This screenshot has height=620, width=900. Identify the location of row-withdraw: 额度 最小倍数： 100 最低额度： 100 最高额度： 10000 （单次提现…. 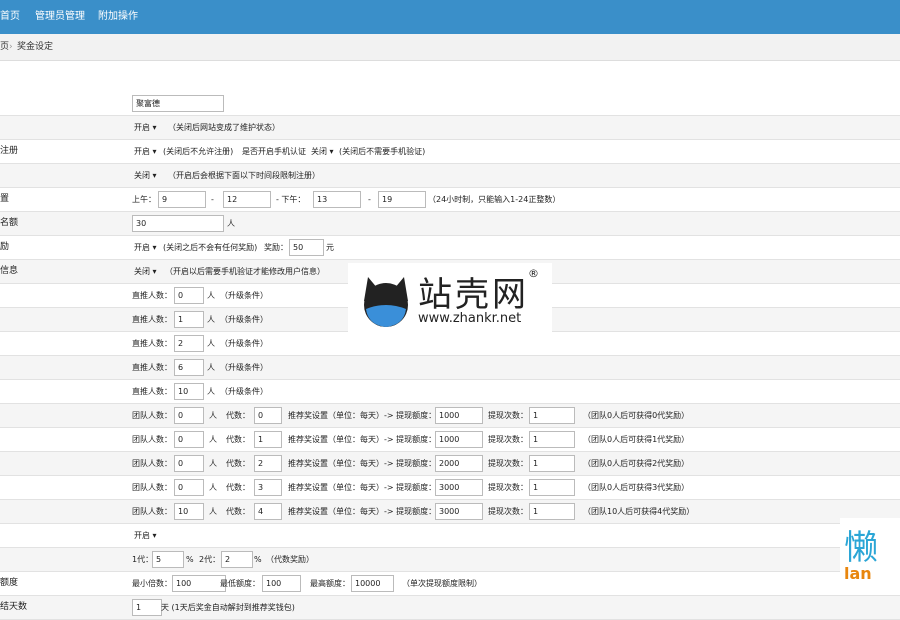
(450, 584).